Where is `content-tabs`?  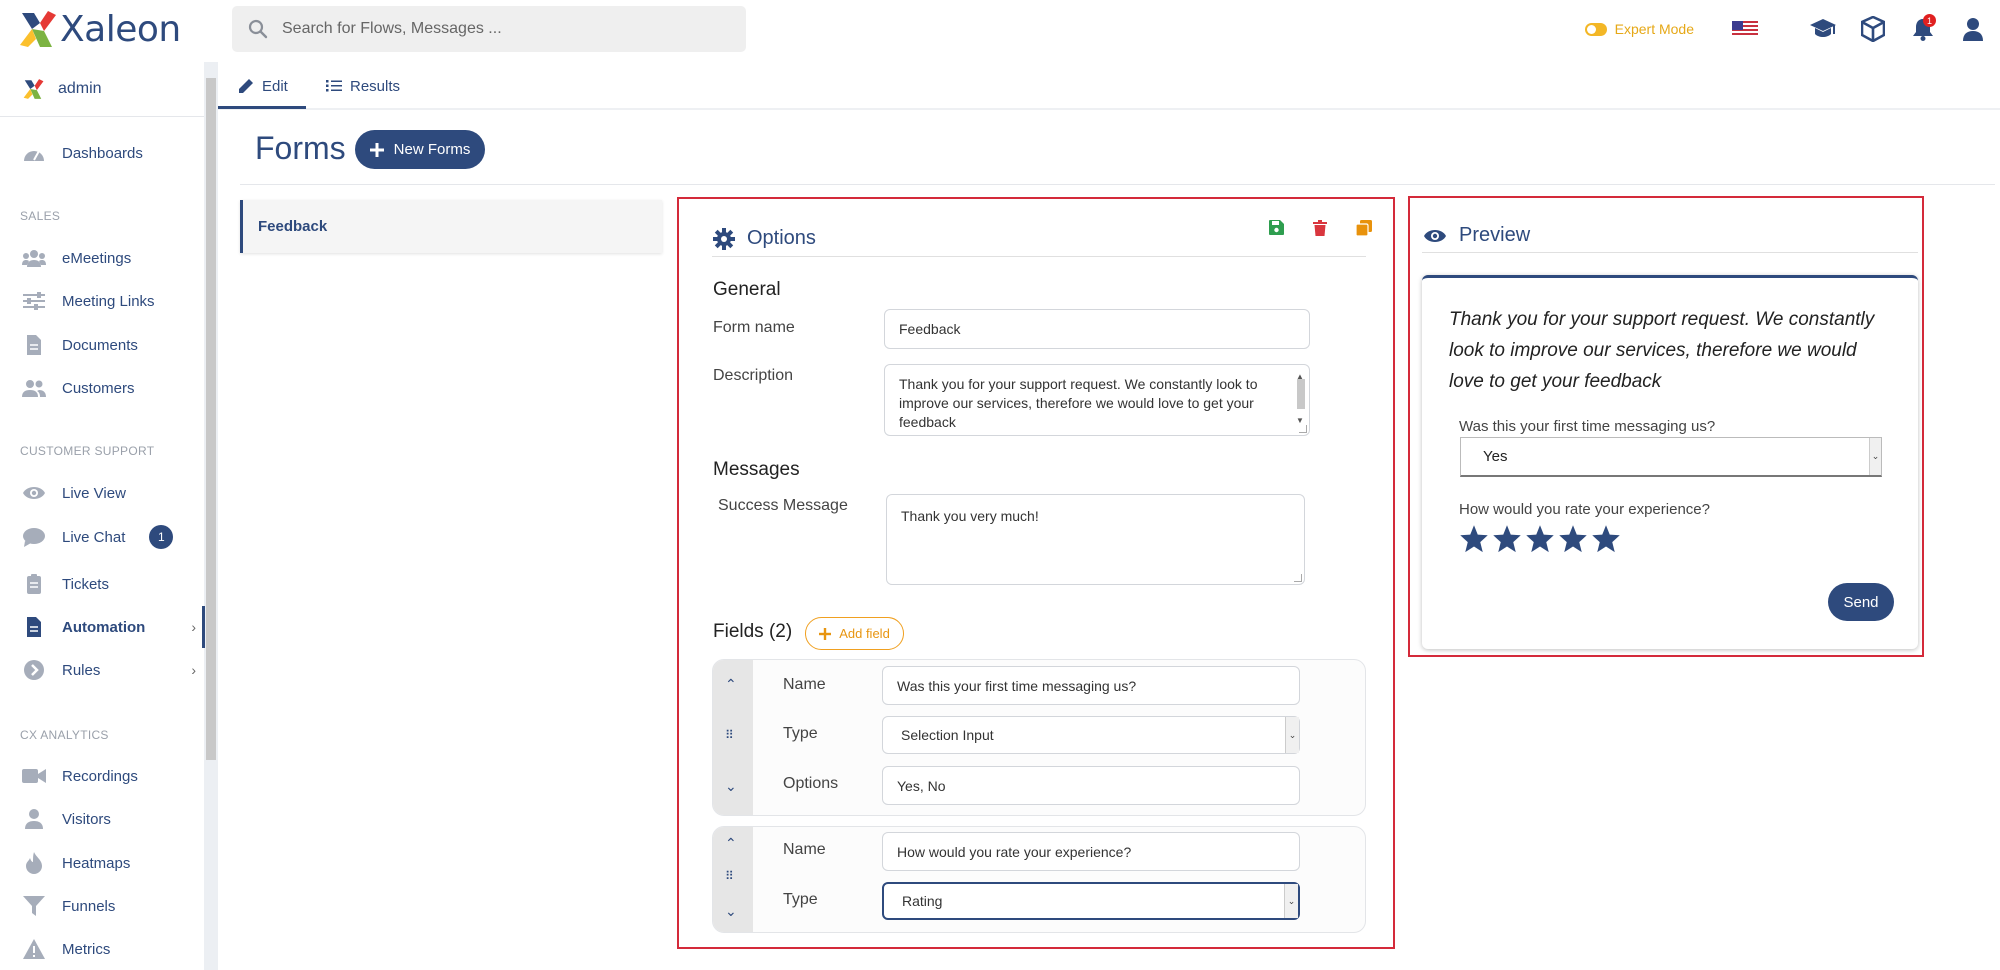 content-tabs is located at coordinates (1109, 86).